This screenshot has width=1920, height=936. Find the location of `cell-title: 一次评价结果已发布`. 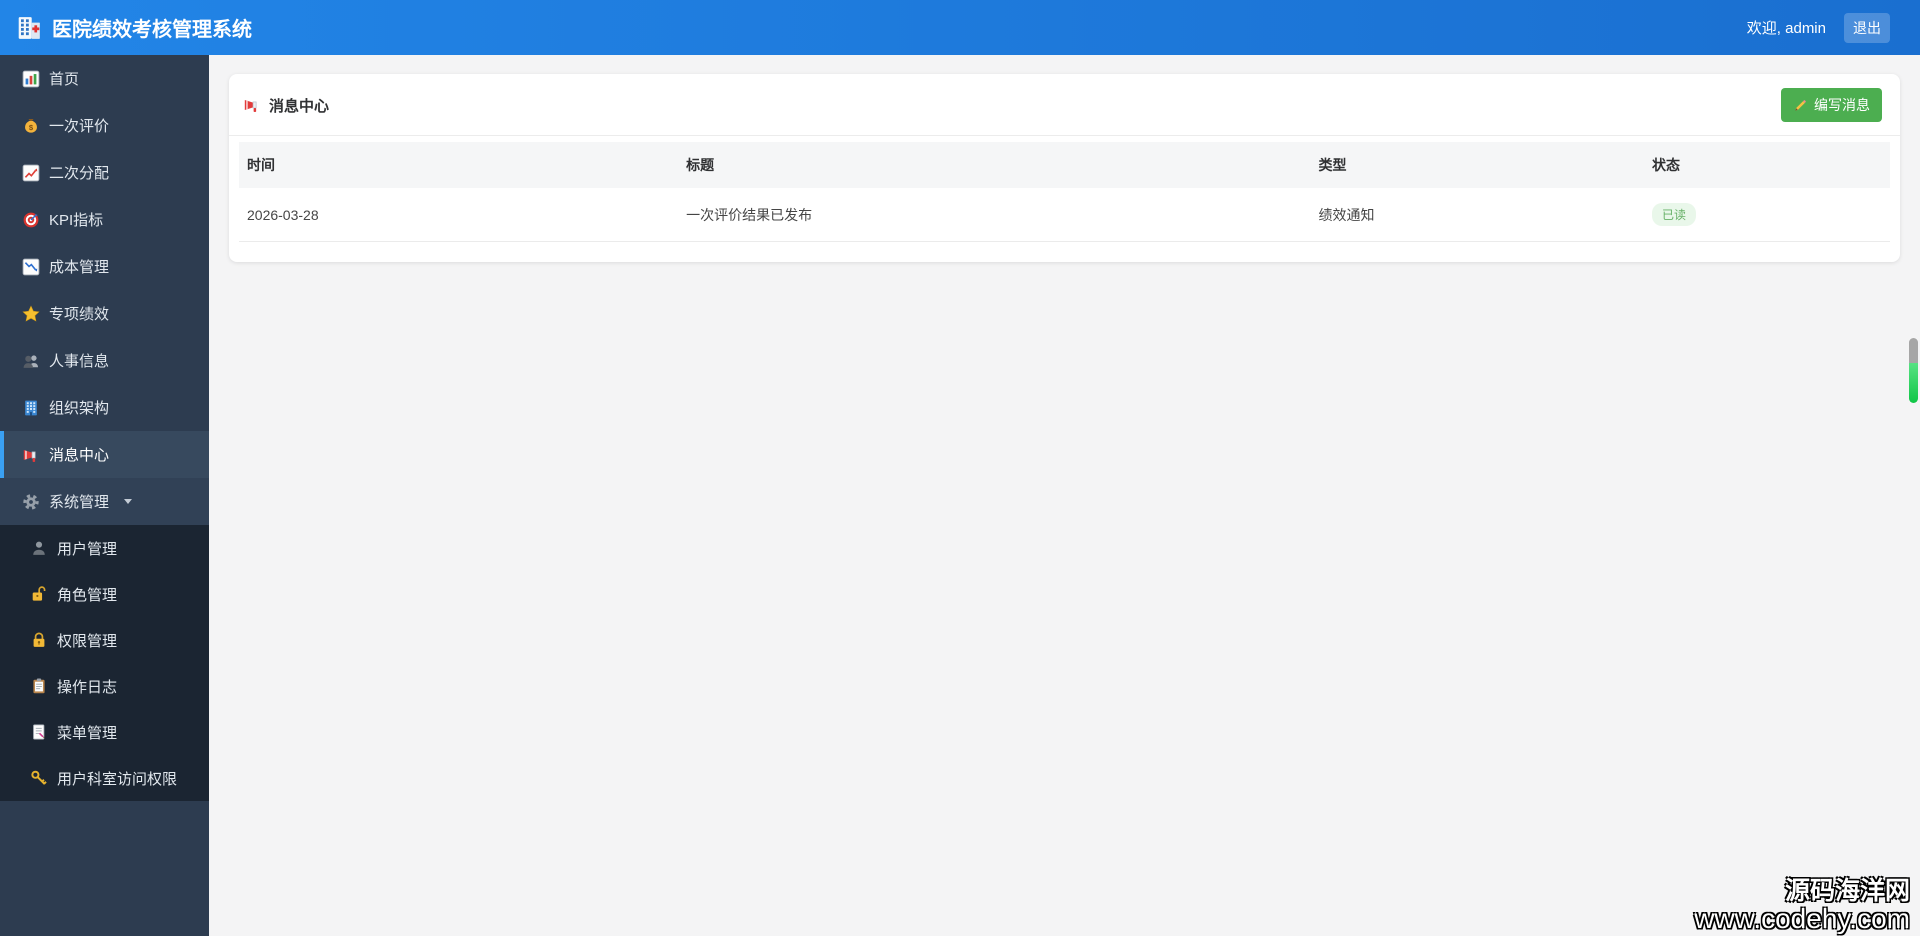

cell-title: 一次评价结果已发布 is located at coordinates (994, 215).